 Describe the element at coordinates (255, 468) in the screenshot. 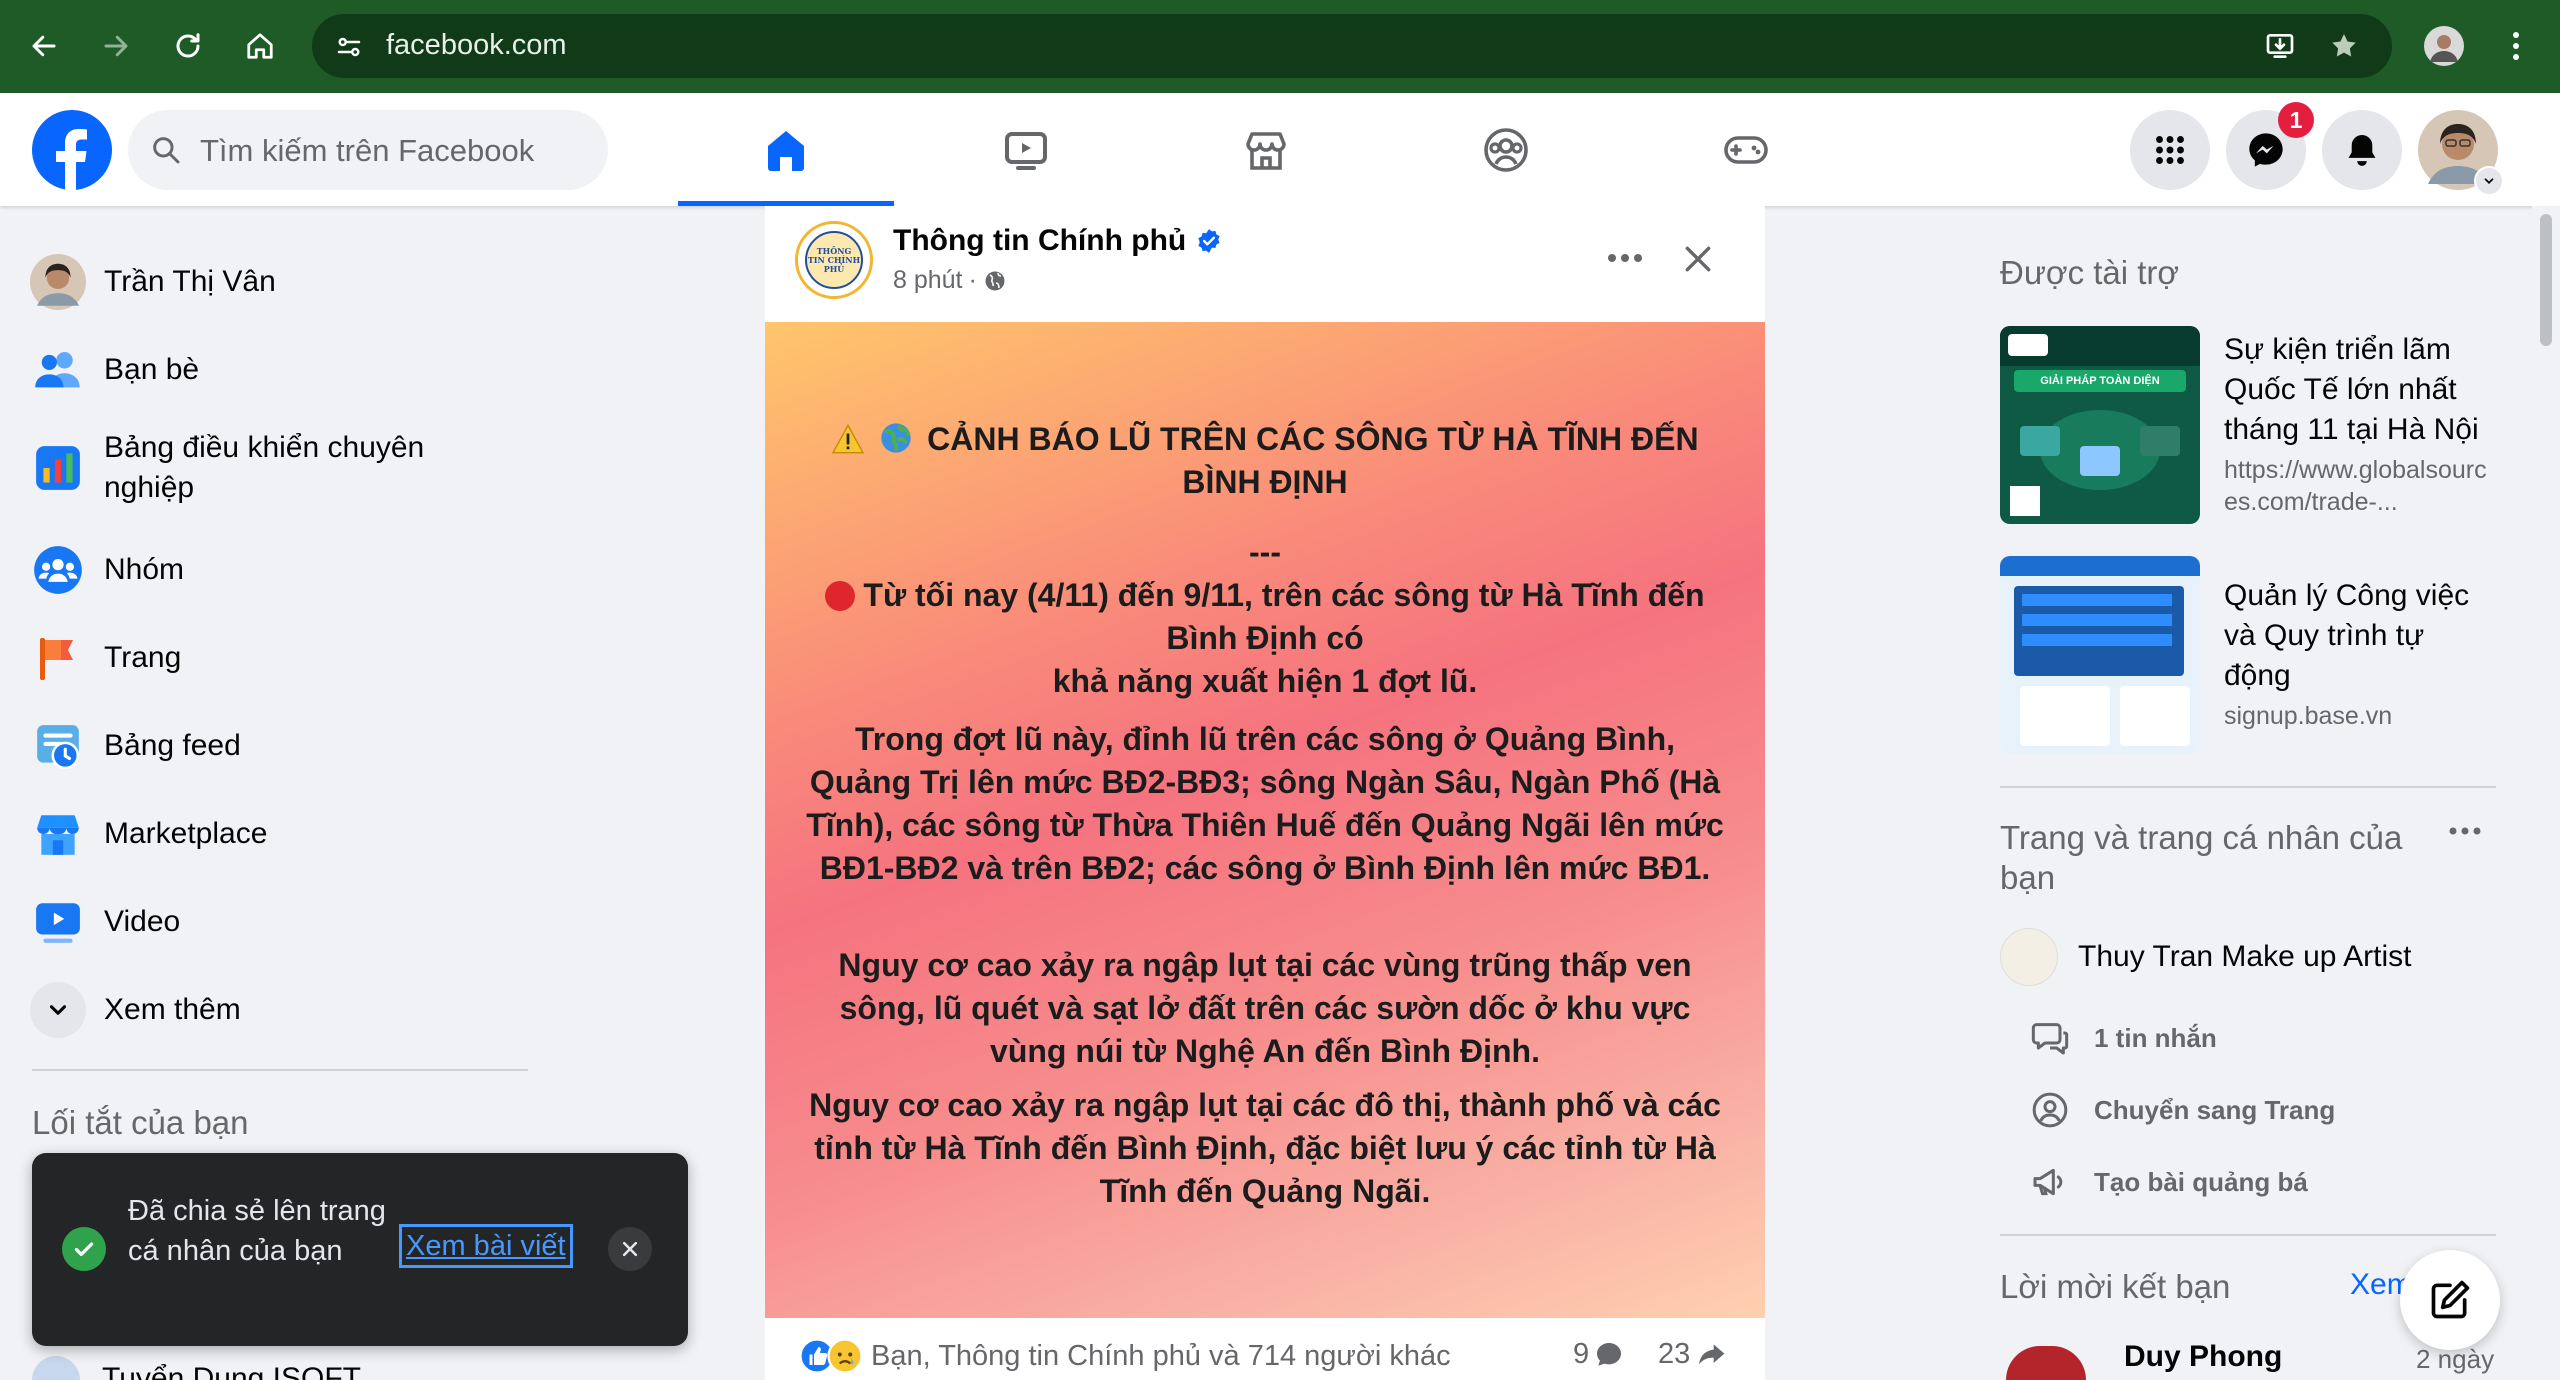

I see `sidebar-item-professional-dashboard: Bảng điều khiển chuyên nghiệp` at that location.